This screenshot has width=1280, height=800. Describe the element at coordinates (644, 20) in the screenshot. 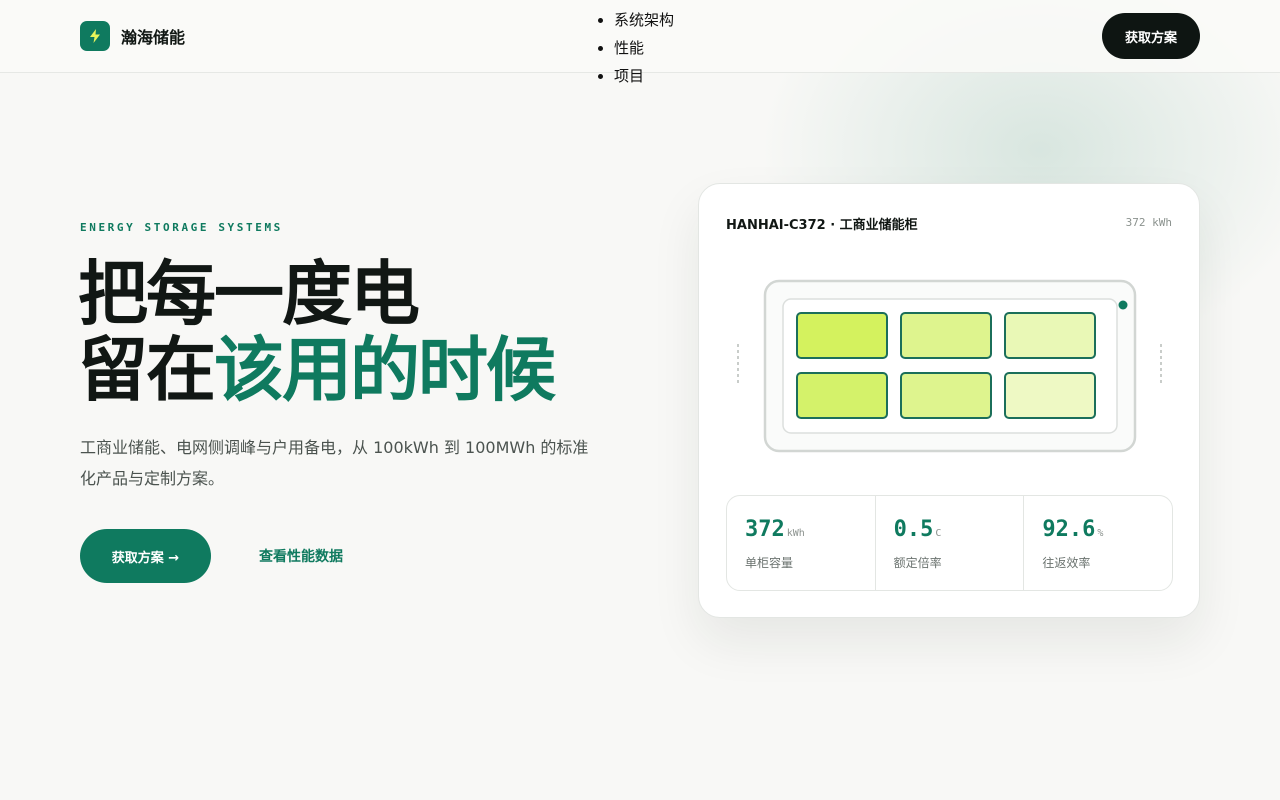

I see `nav-item-architecture: 系统架构` at that location.